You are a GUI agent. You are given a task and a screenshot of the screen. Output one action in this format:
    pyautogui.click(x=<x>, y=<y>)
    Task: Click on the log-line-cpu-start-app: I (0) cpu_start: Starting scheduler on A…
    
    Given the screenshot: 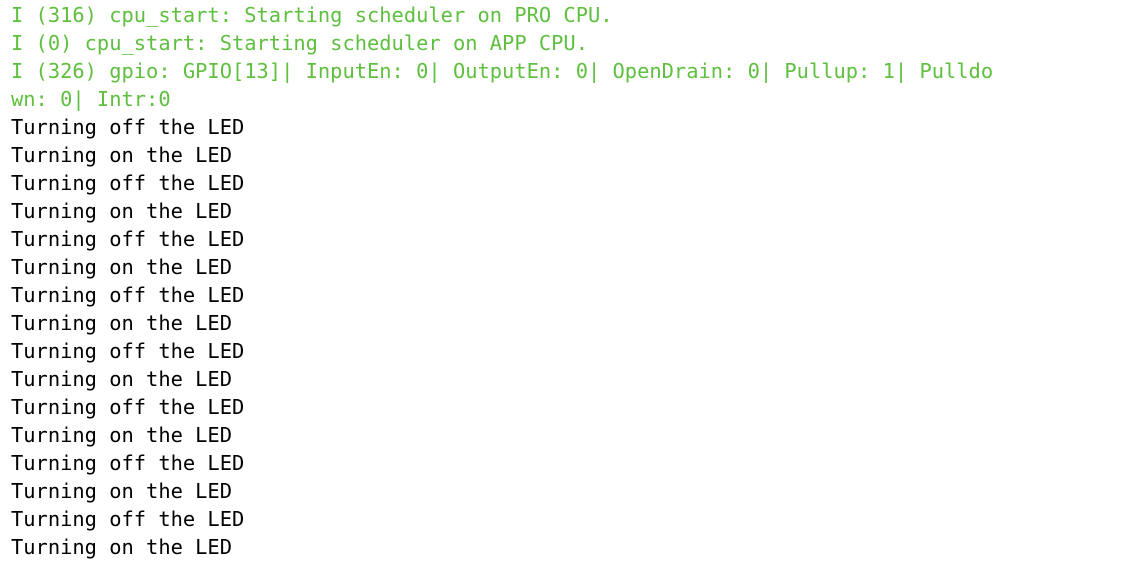 What is the action you would take?
    pyautogui.click(x=299, y=43)
    